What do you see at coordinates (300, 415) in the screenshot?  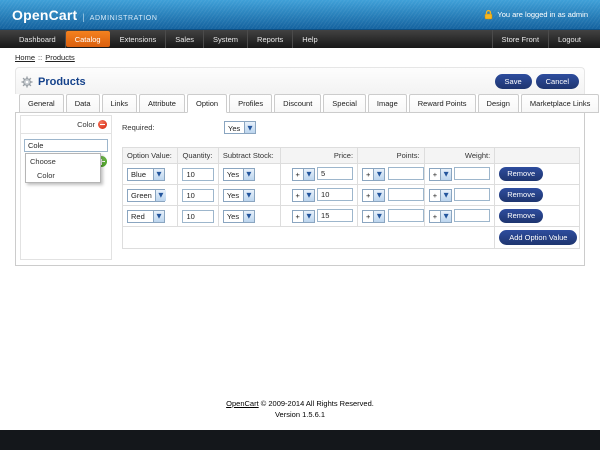 I see `footer-version: Version 1.5.6.1` at bounding box center [300, 415].